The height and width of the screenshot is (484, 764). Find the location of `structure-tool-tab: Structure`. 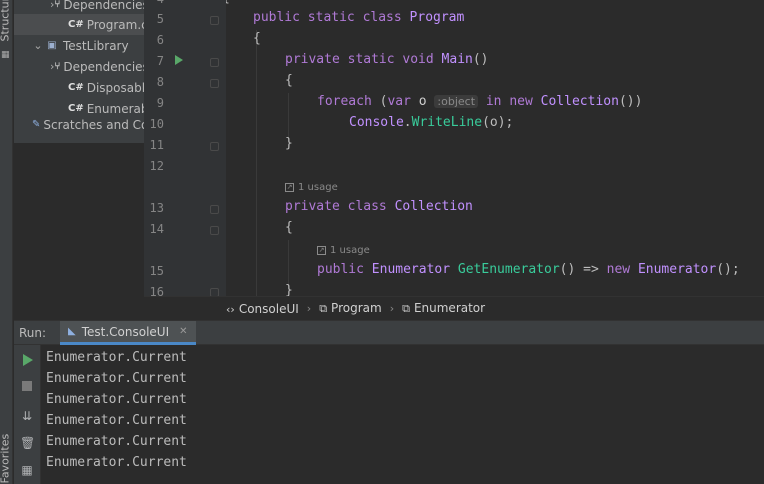

structure-tool-tab: Structure is located at coordinates (6, 21).